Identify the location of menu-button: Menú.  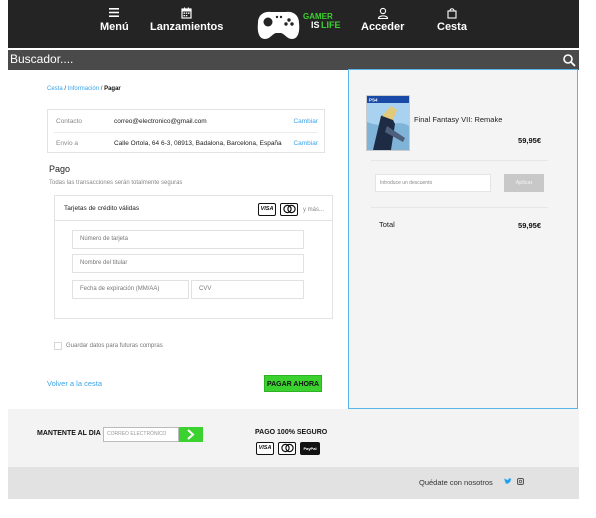
(114, 20).